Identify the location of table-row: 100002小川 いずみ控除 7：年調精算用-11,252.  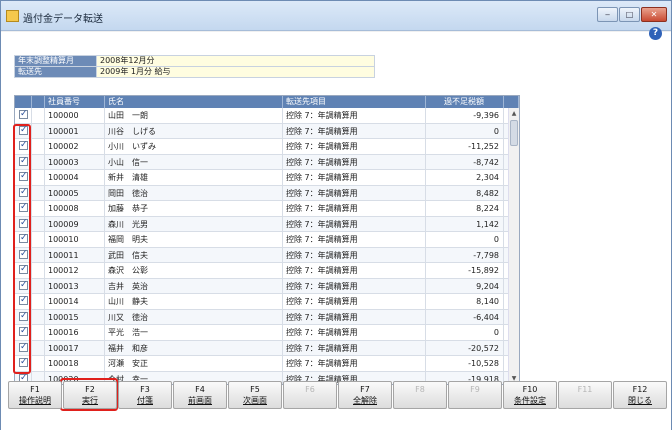
(267, 147).